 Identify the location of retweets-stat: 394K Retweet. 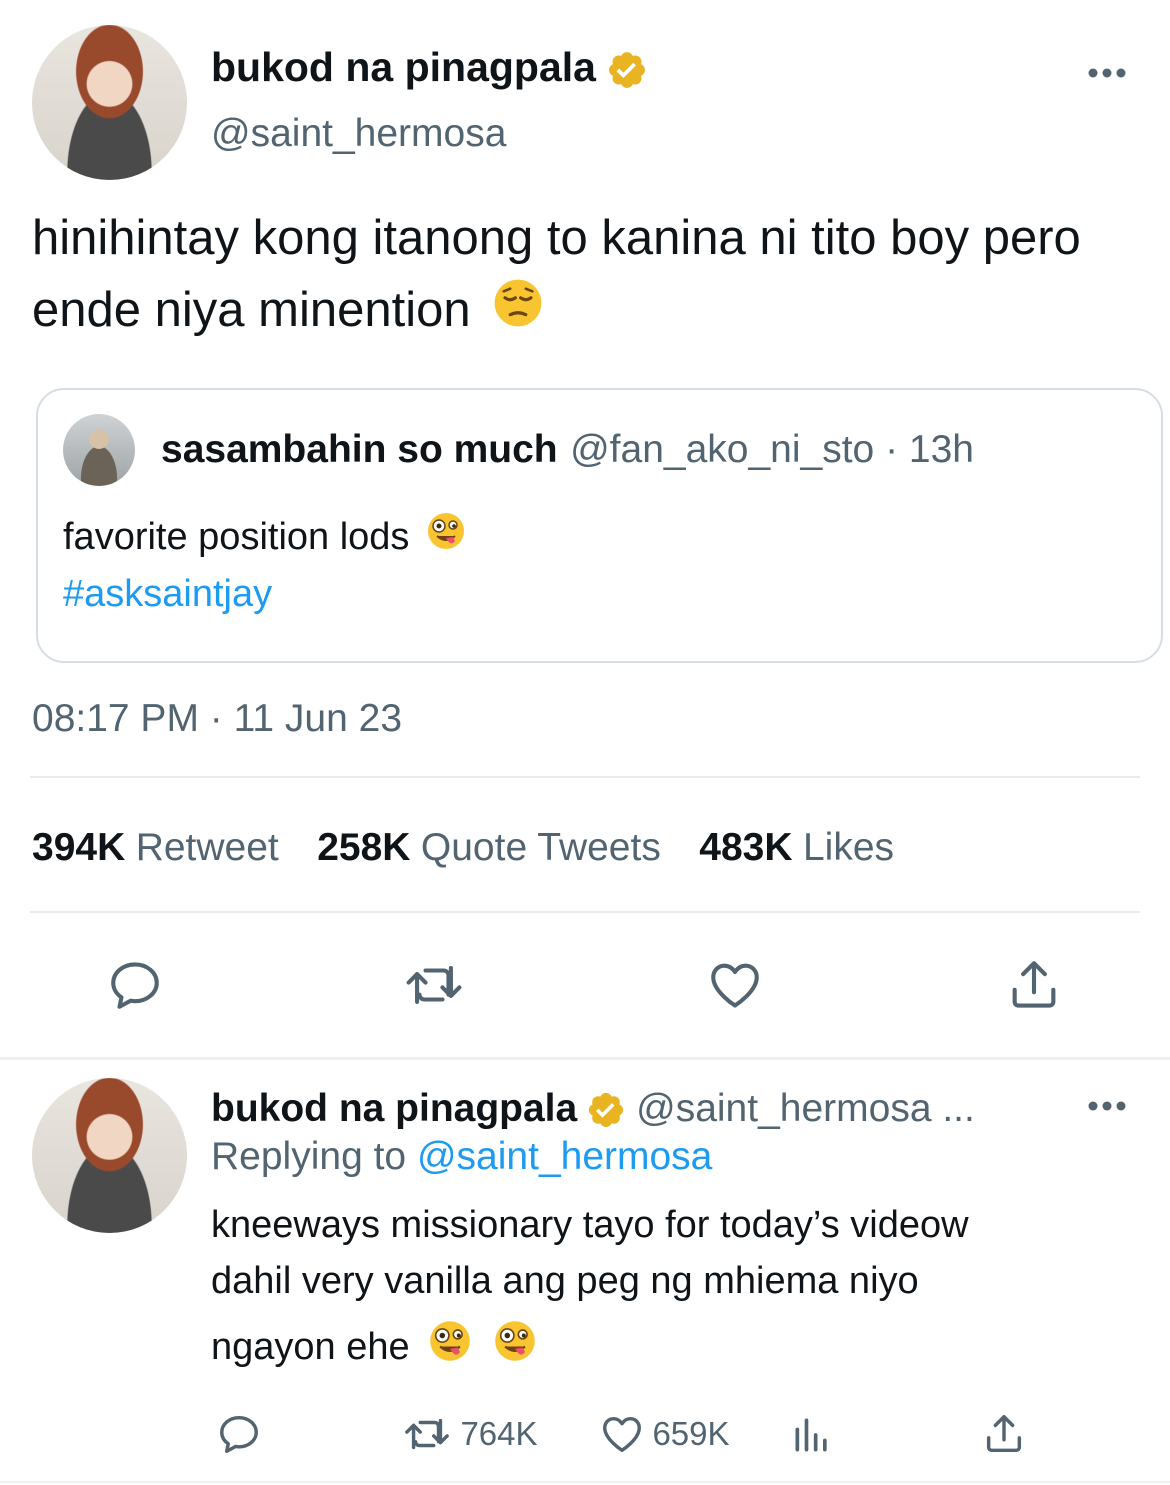
(157, 847).